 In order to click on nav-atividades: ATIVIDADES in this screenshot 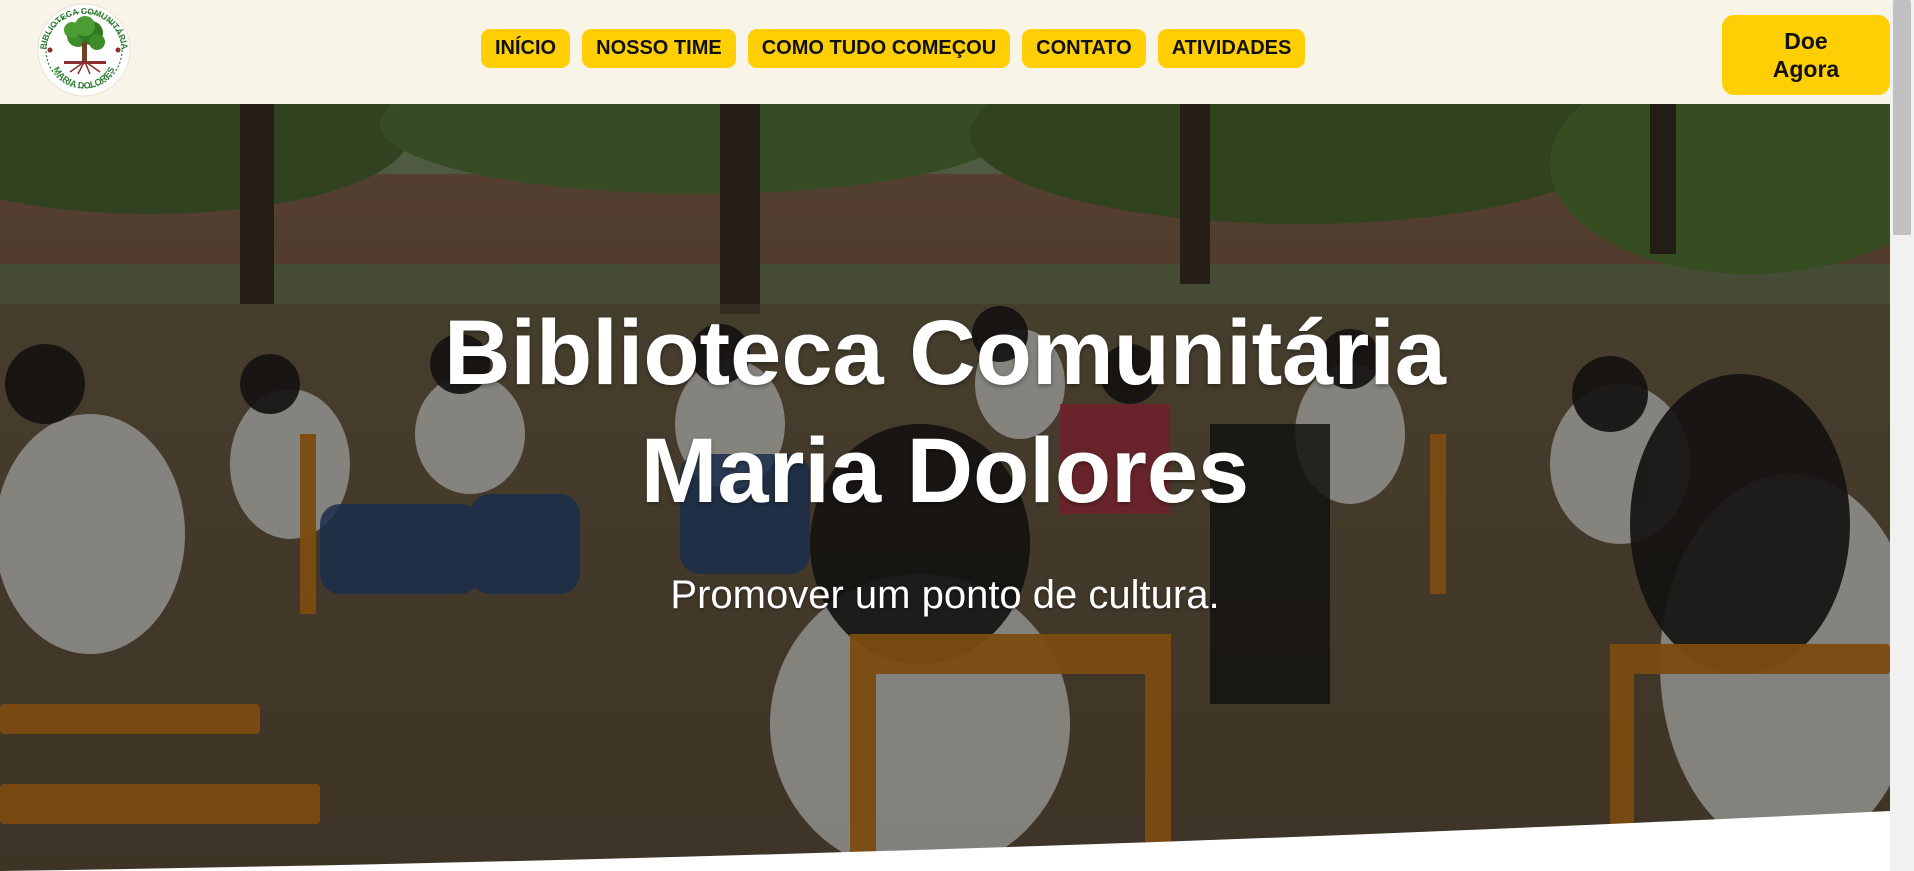, I will do `click(1231, 48)`.